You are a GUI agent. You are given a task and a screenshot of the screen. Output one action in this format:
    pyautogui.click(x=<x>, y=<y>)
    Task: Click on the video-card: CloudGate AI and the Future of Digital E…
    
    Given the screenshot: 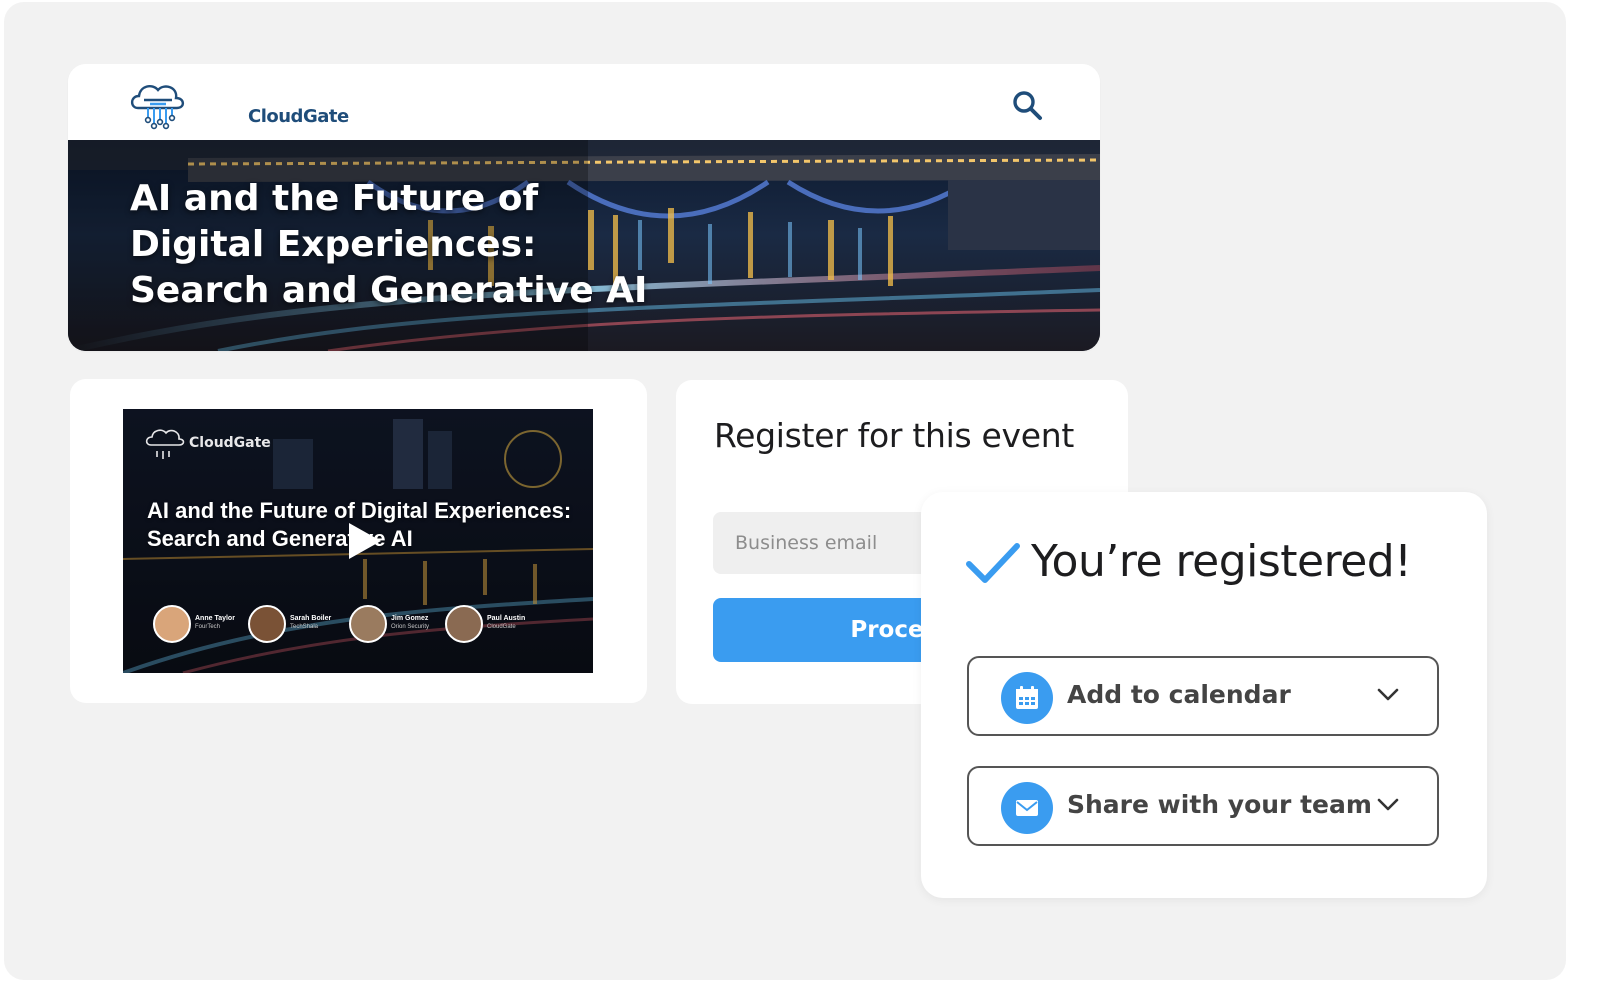 What is the action you would take?
    pyautogui.click(x=358, y=541)
    